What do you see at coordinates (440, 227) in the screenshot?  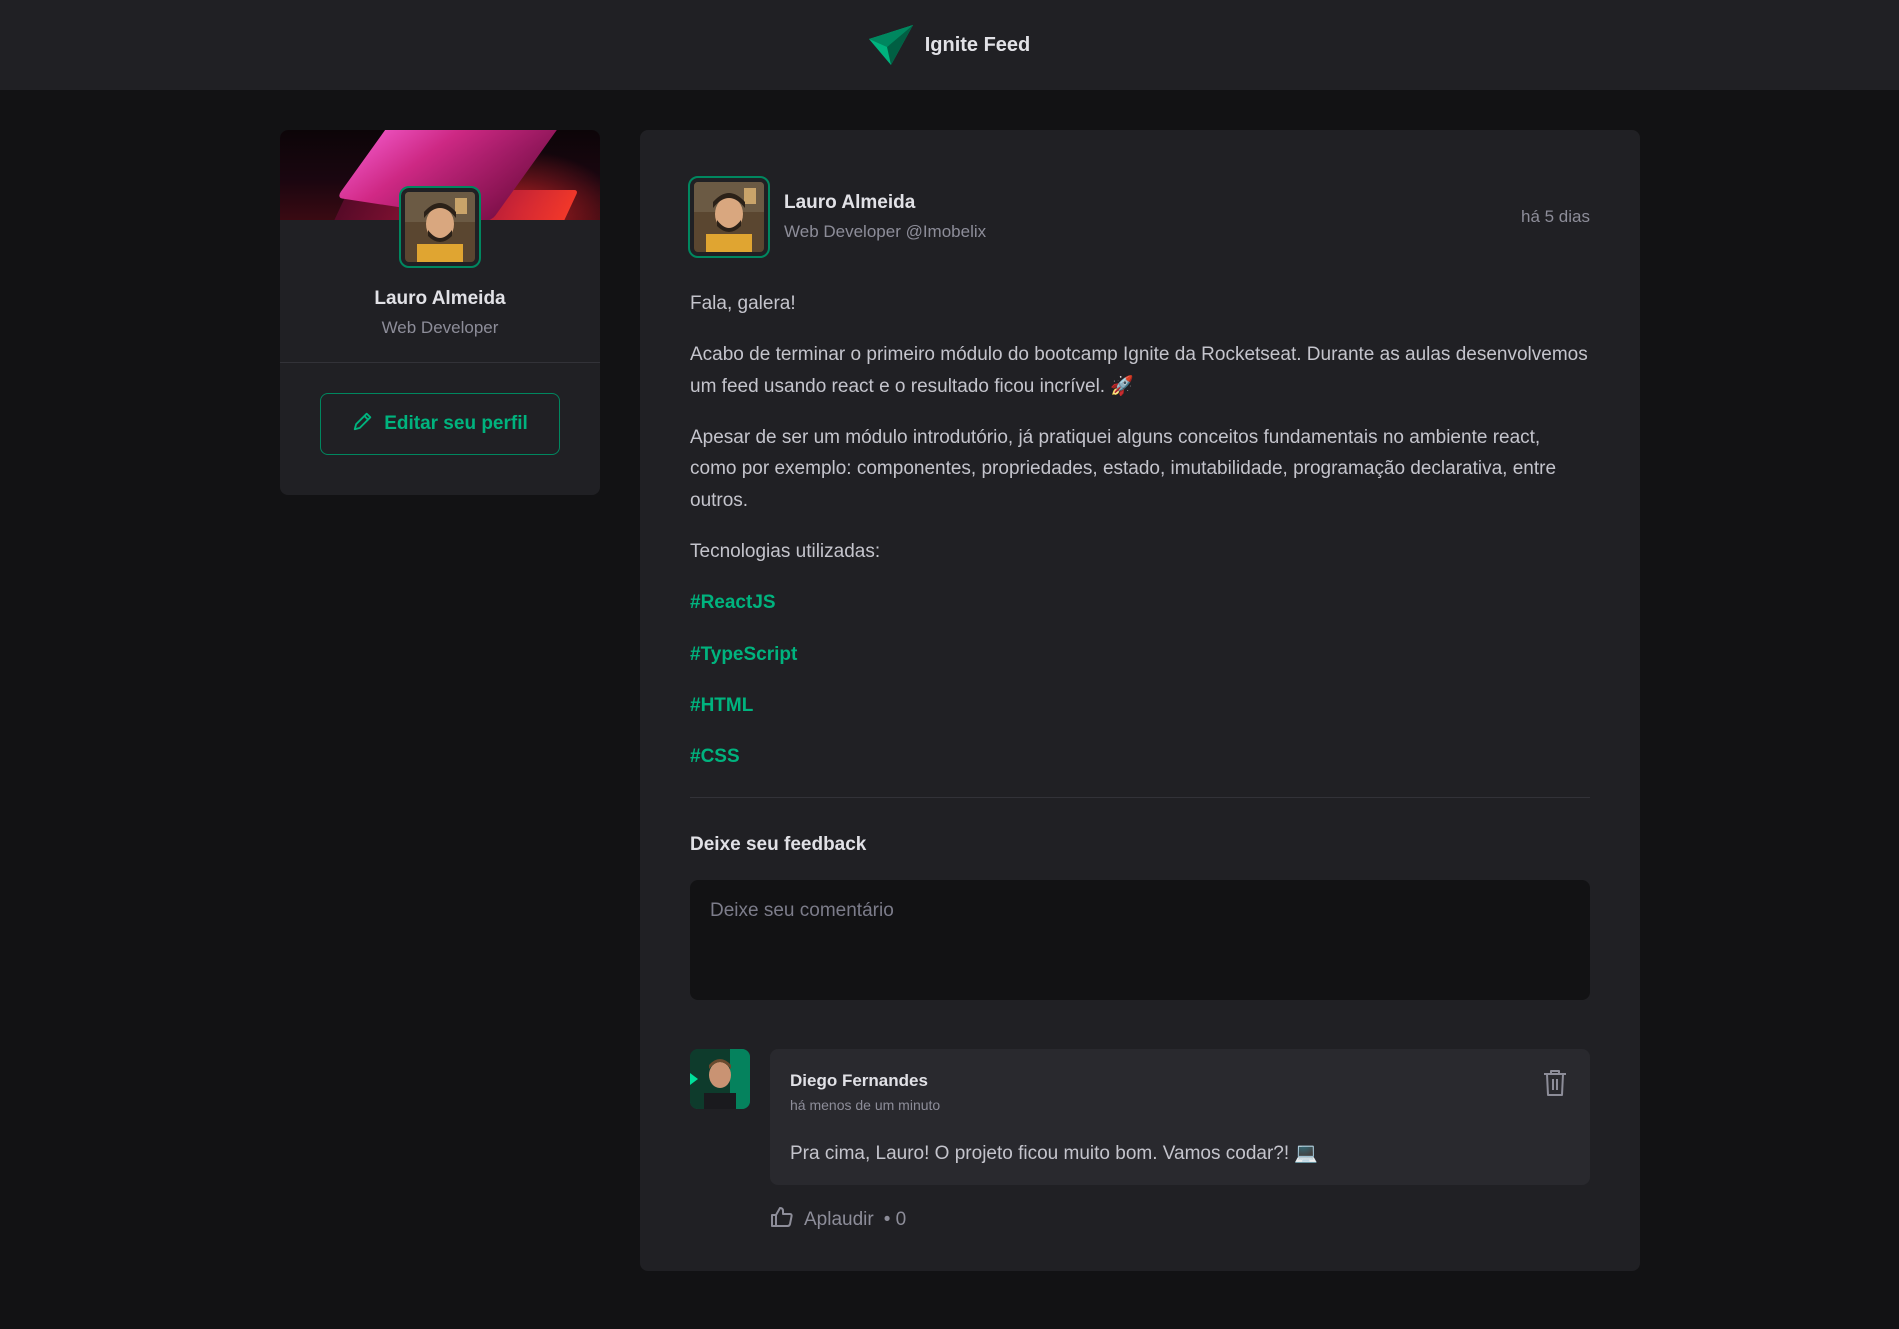 I see `avatar` at bounding box center [440, 227].